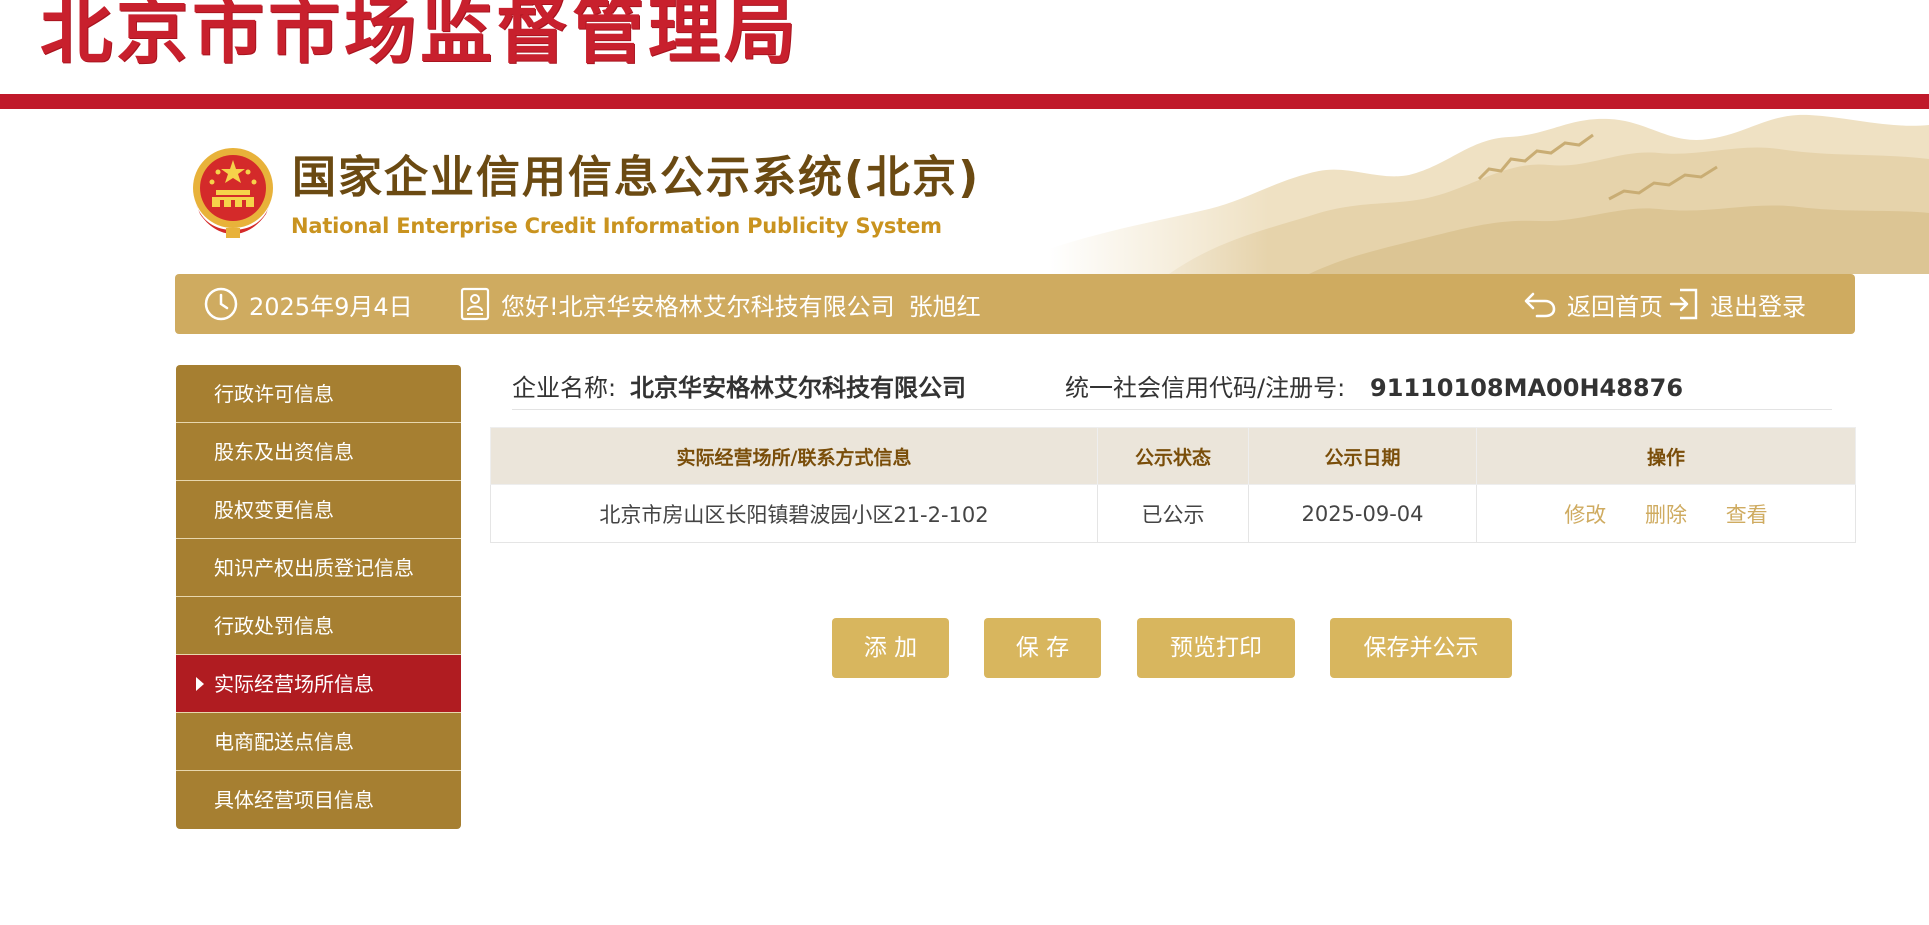  Describe the element at coordinates (1540, 305) in the screenshot. I see `return-arrow-icon` at that location.